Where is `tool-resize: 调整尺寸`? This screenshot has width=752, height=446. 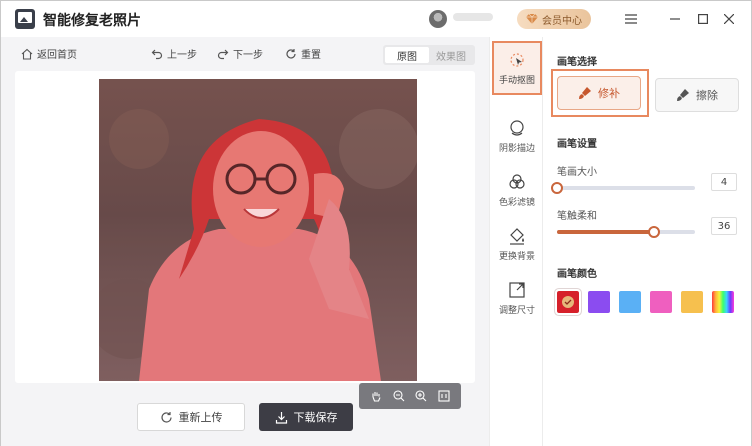 tool-resize: 调整尺寸 is located at coordinates (517, 298).